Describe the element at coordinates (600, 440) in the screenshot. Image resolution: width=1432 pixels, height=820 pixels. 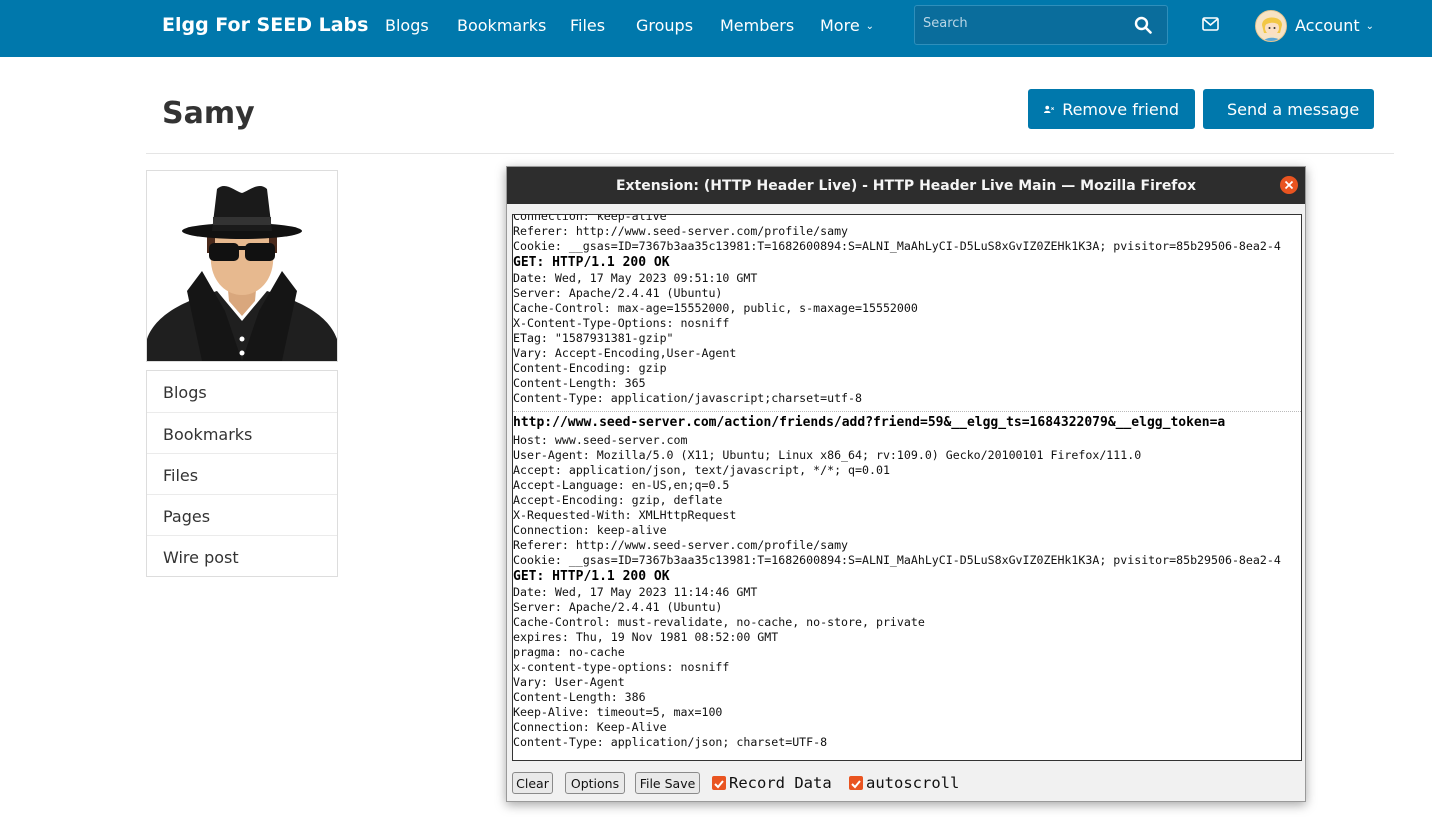
I see `log-line: Host: www.seed-server.com` at that location.